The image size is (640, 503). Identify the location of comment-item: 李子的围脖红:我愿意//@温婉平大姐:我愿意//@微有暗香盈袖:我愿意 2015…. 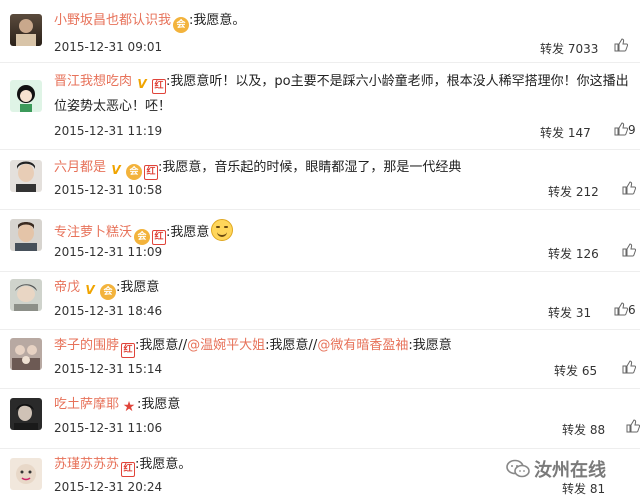
(320, 359).